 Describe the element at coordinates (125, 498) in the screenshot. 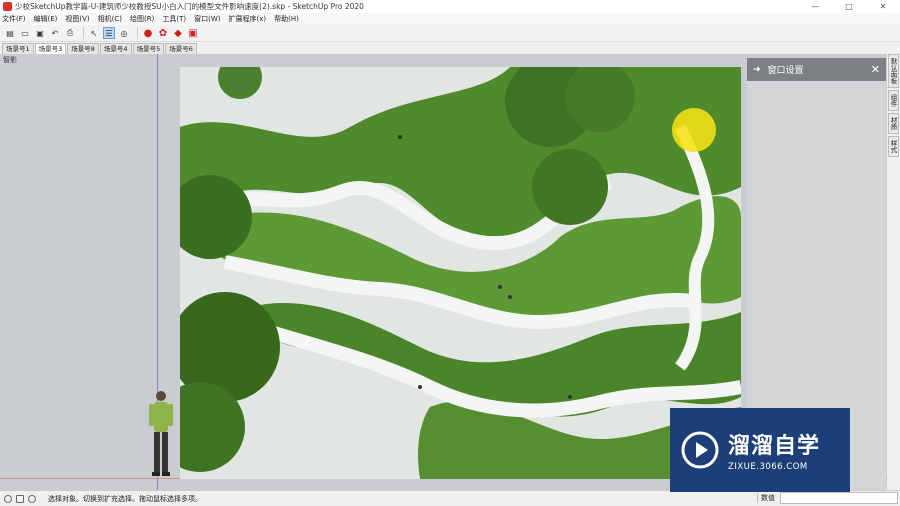

I see `status-message: 选择对象。切换到扩充选择。拖动鼠标选择多项。` at that location.